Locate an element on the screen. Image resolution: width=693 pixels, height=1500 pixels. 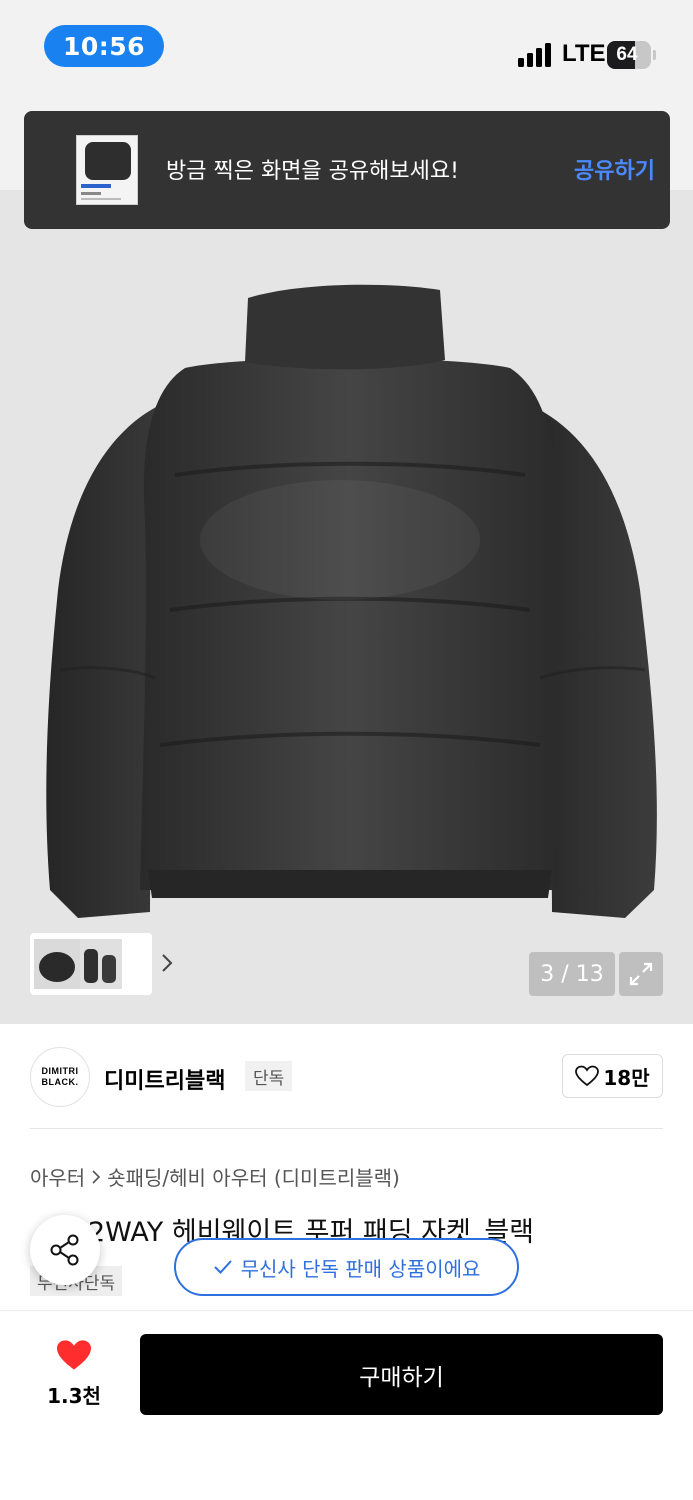
image-counter: 3 / 13 is located at coordinates (572, 974).